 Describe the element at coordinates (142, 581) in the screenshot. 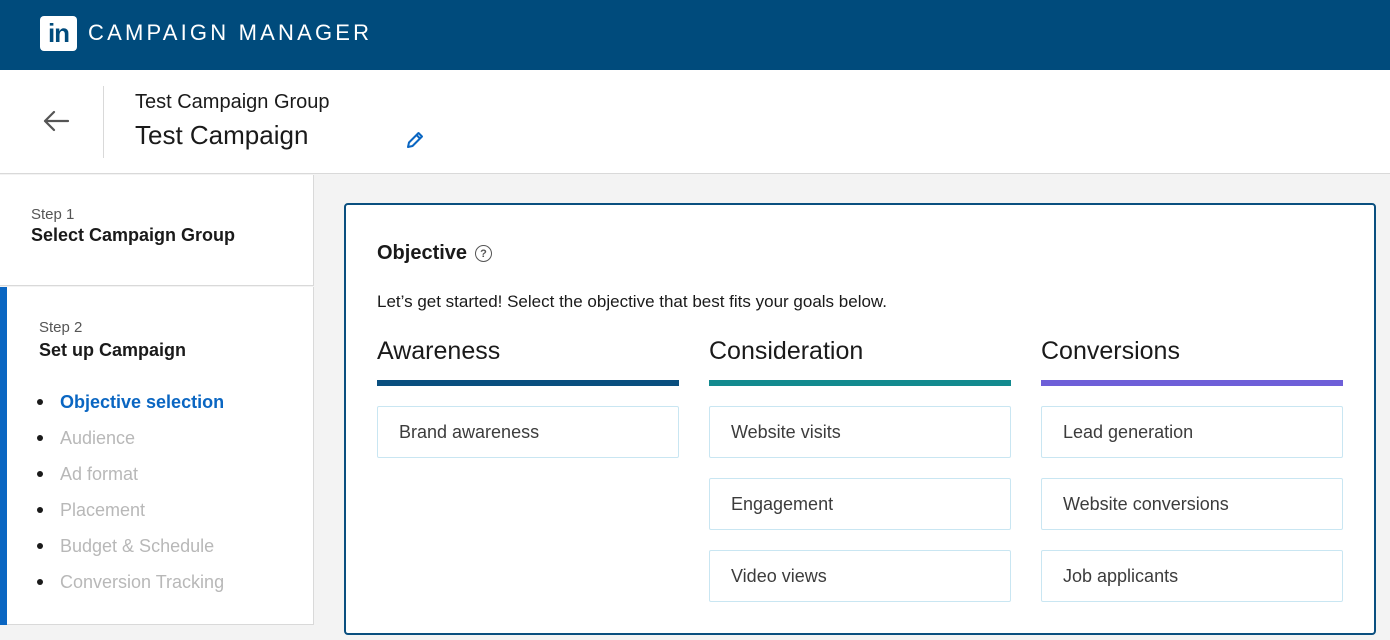

I see `substep-label: Conversion Tracking` at that location.